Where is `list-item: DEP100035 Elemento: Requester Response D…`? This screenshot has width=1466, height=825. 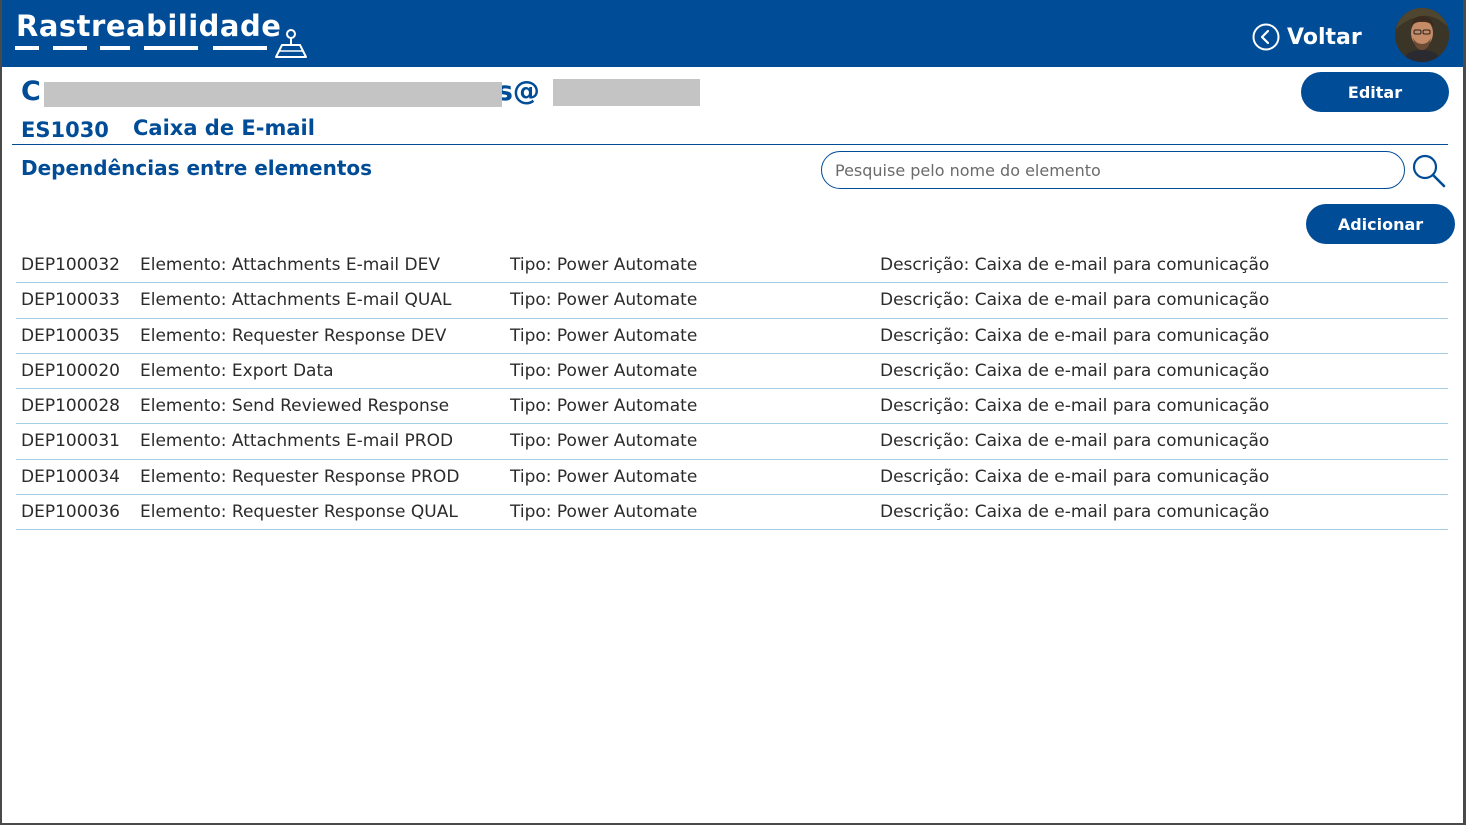 list-item: DEP100035 Elemento: Requester Response D… is located at coordinates (732, 336).